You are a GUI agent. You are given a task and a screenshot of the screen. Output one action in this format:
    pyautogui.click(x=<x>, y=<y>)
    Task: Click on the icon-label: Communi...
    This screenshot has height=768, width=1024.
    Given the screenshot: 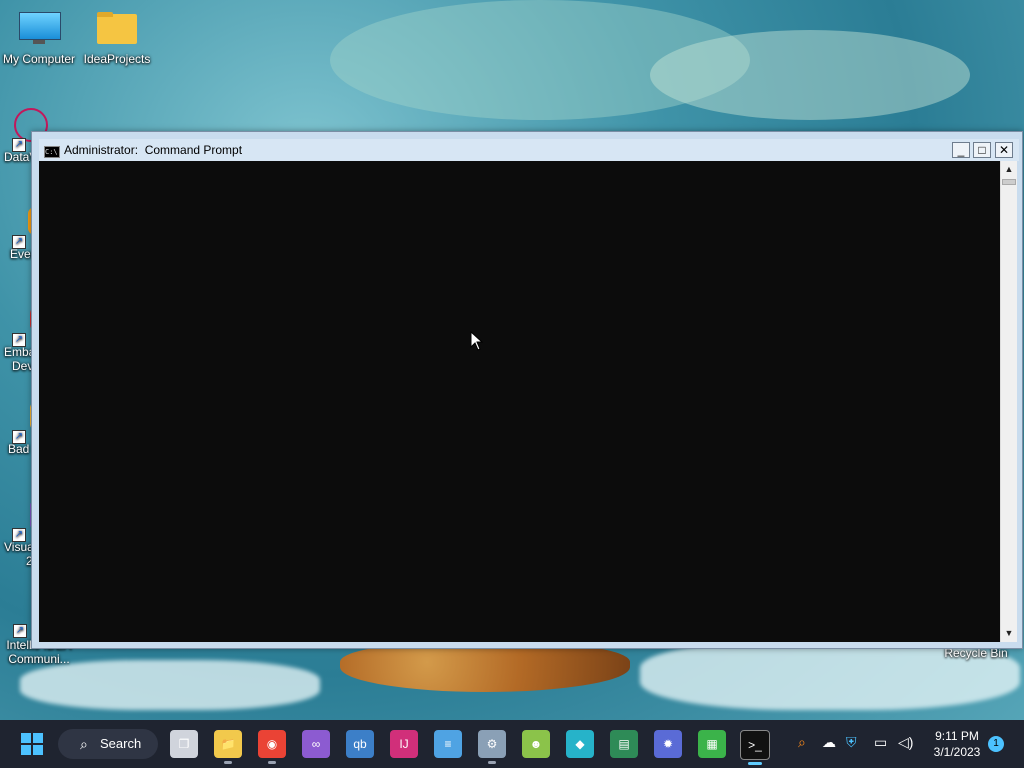 What is the action you would take?
    pyautogui.click(x=39, y=659)
    